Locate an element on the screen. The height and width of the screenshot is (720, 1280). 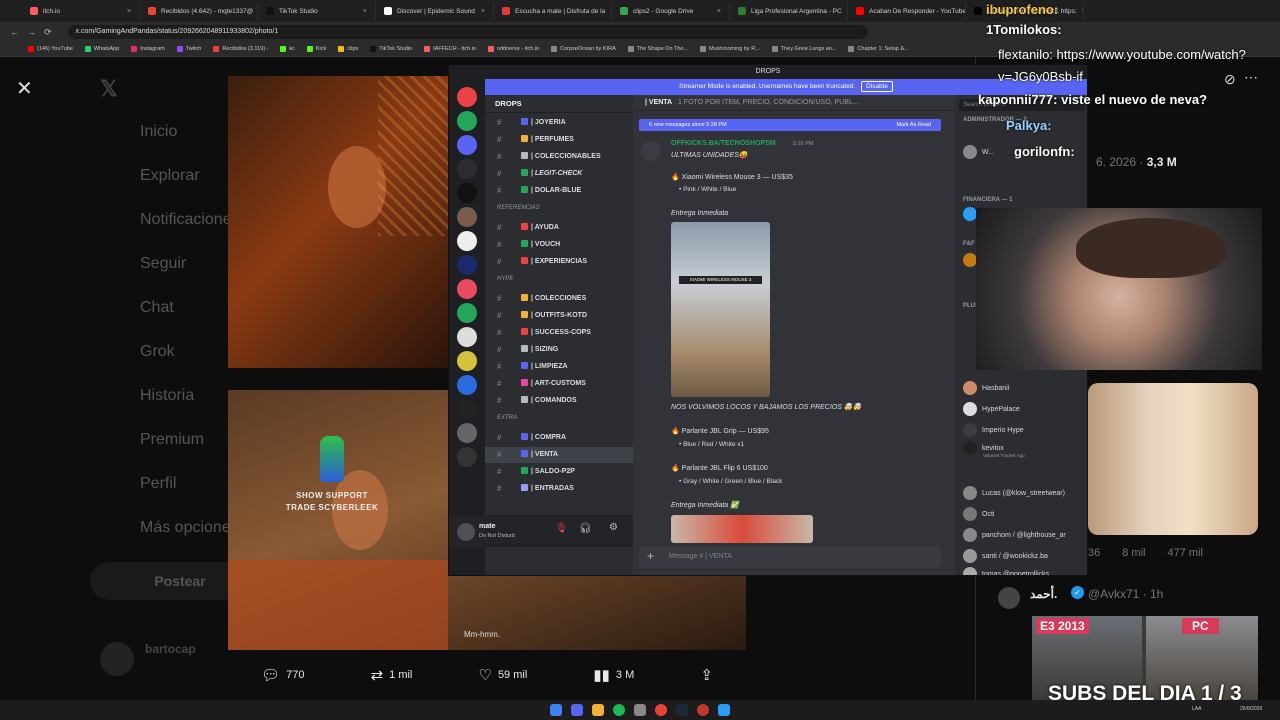
views-button: ▮▮ 3 M is located at coordinates (613, 675).